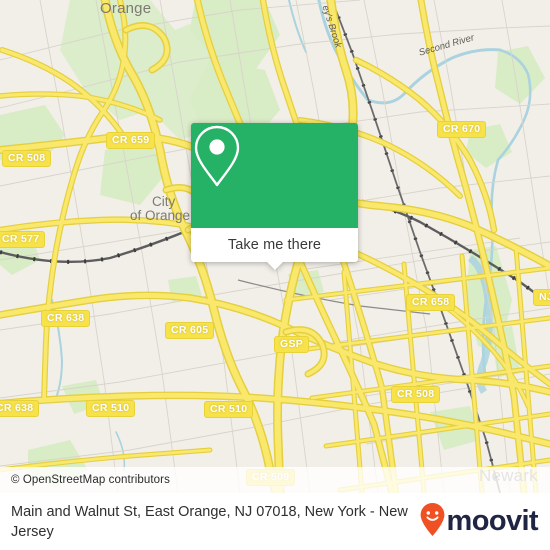  What do you see at coordinates (131, 140) in the screenshot?
I see `road-shield-cr659: CR 659` at bounding box center [131, 140].